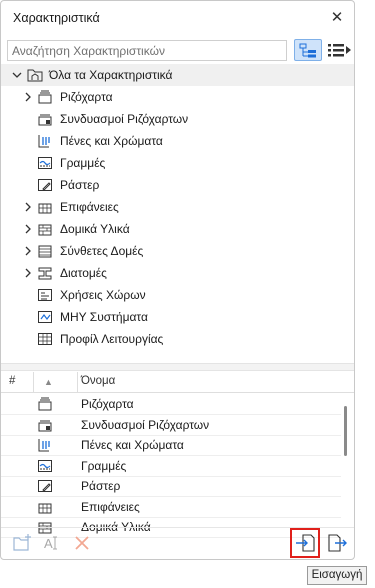 The height and width of the screenshot is (588, 375). What do you see at coordinates (171, 466) in the screenshot?
I see `list-row: Γραμμές` at bounding box center [171, 466].